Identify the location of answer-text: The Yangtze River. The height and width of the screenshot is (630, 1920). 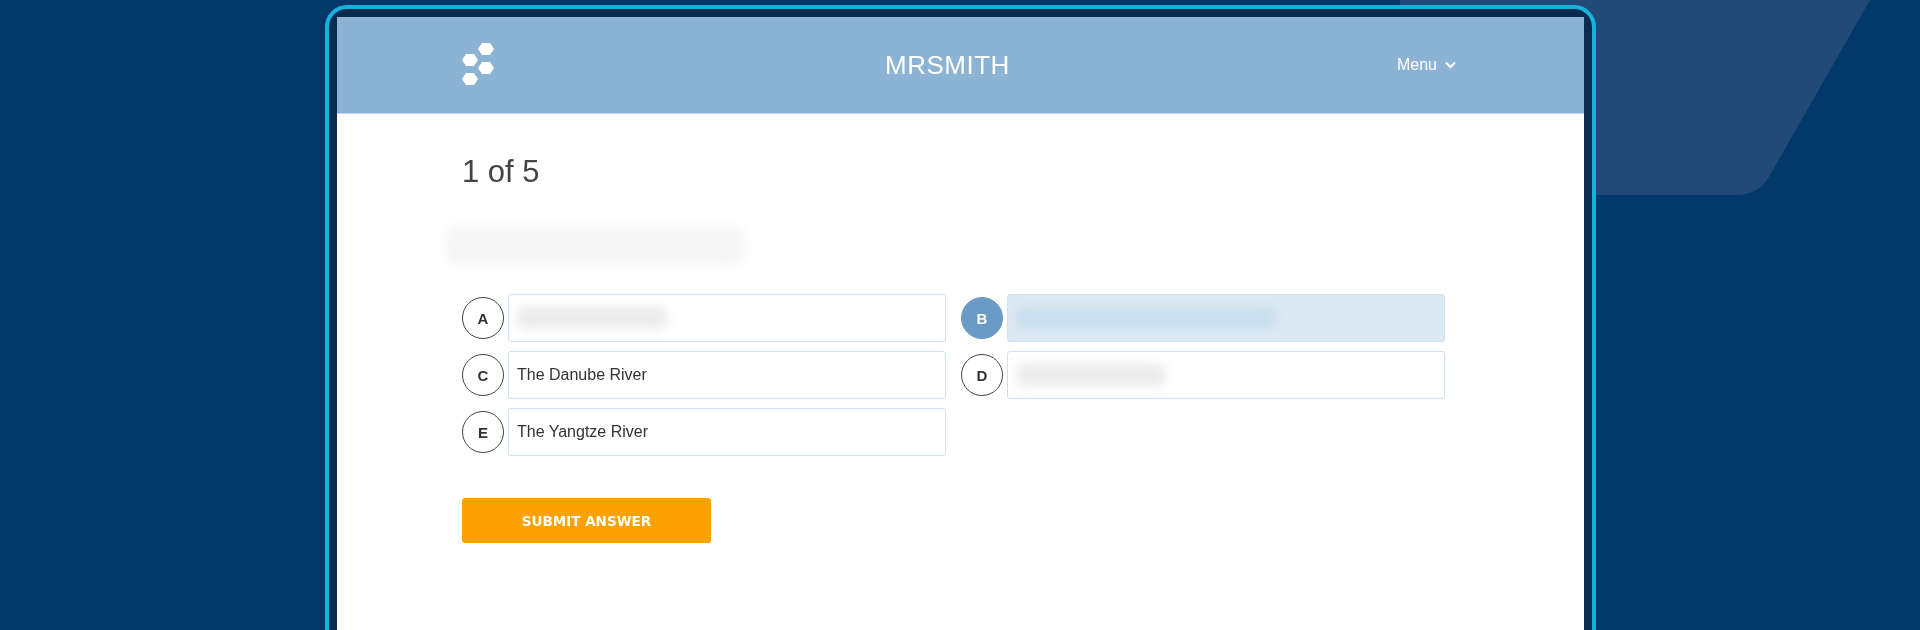
(583, 432).